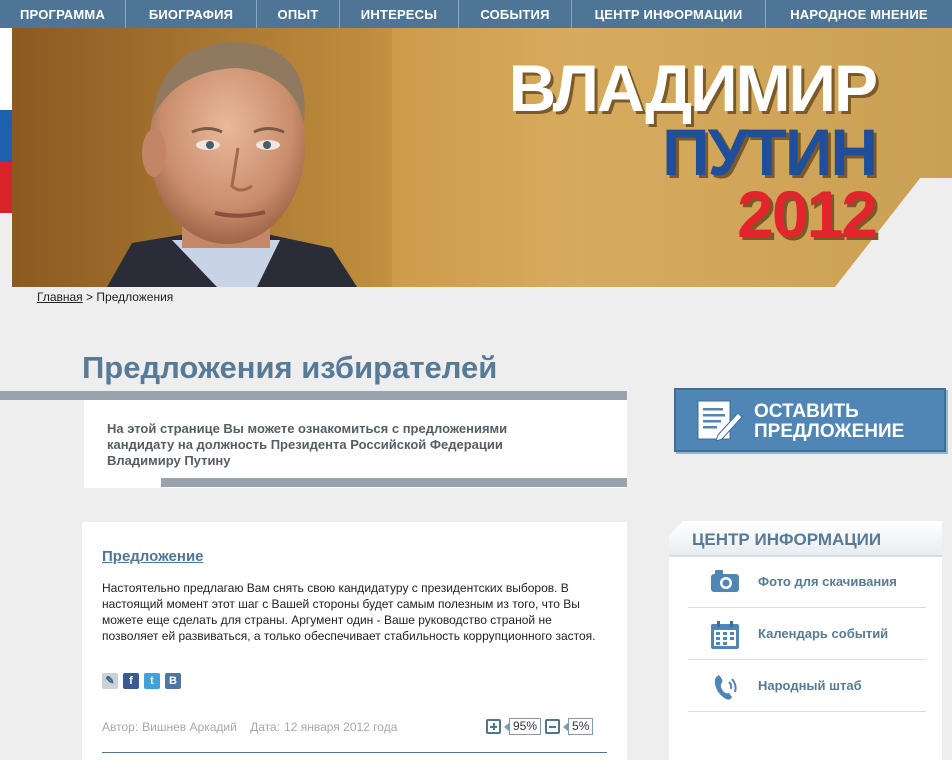 The width and height of the screenshot is (952, 760). I want to click on cta-line-2: ПРЕДЛОЖЕНИЕ, so click(829, 431).